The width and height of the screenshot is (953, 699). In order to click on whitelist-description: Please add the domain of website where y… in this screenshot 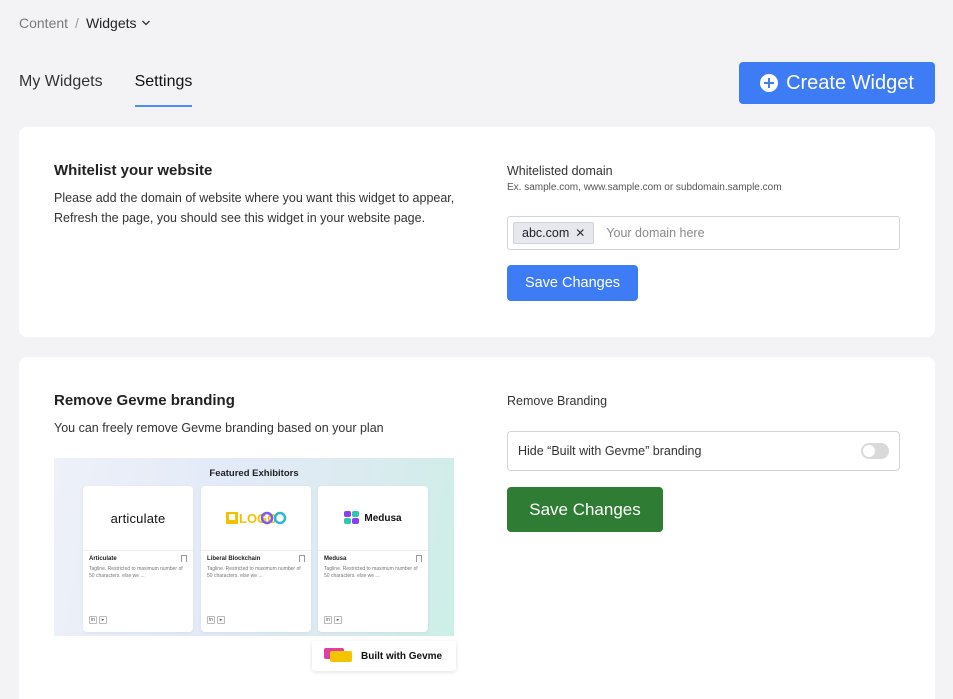, I will do `click(269, 208)`.